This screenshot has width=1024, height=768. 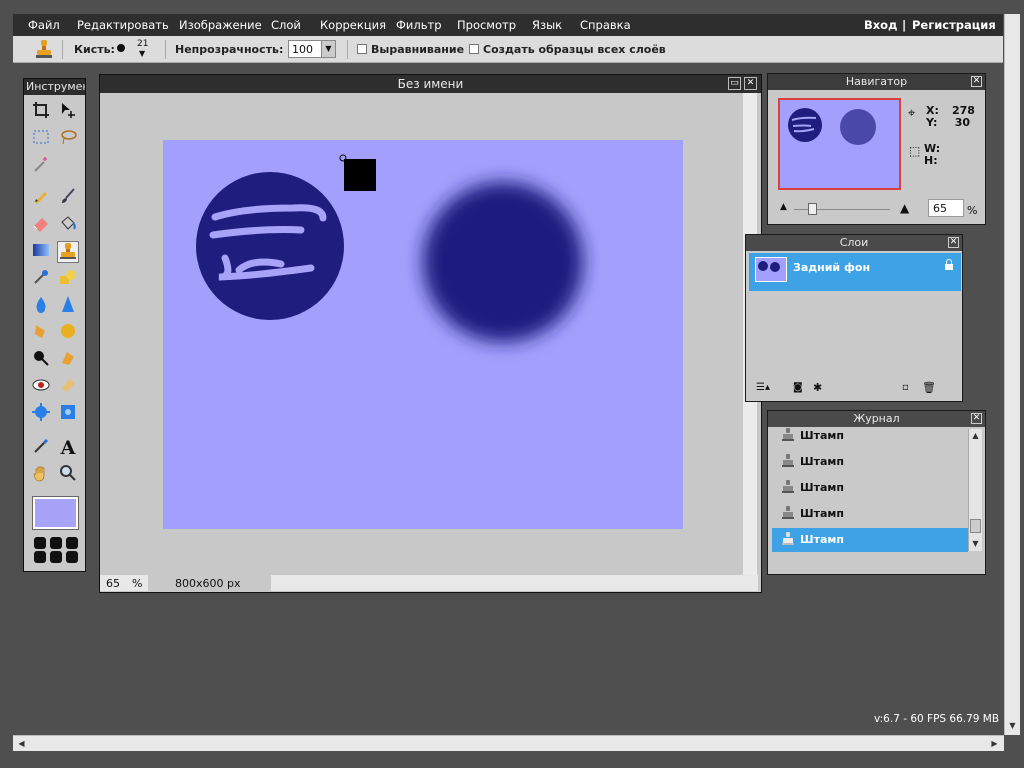 I want to click on pinch-icon, so click(x=68, y=414).